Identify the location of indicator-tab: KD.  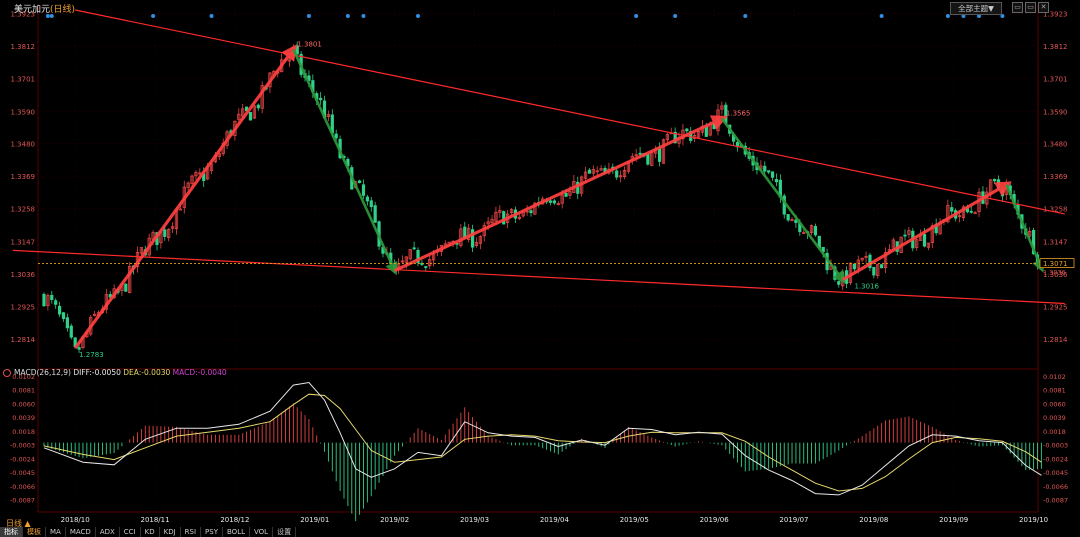
(150, 532).